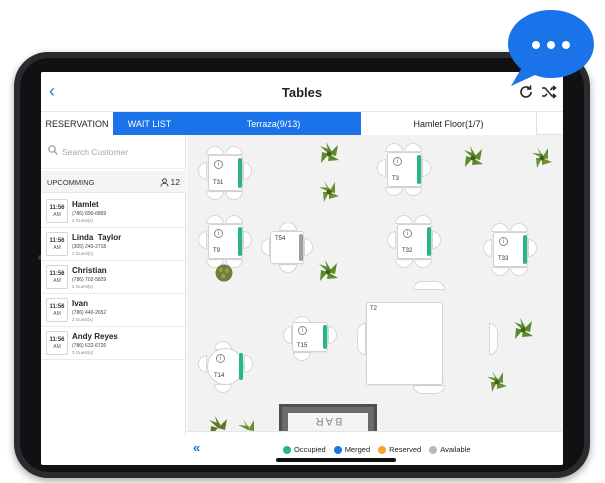  Describe the element at coordinates (225, 173) in the screenshot. I see `table-t31: i T31` at that location.